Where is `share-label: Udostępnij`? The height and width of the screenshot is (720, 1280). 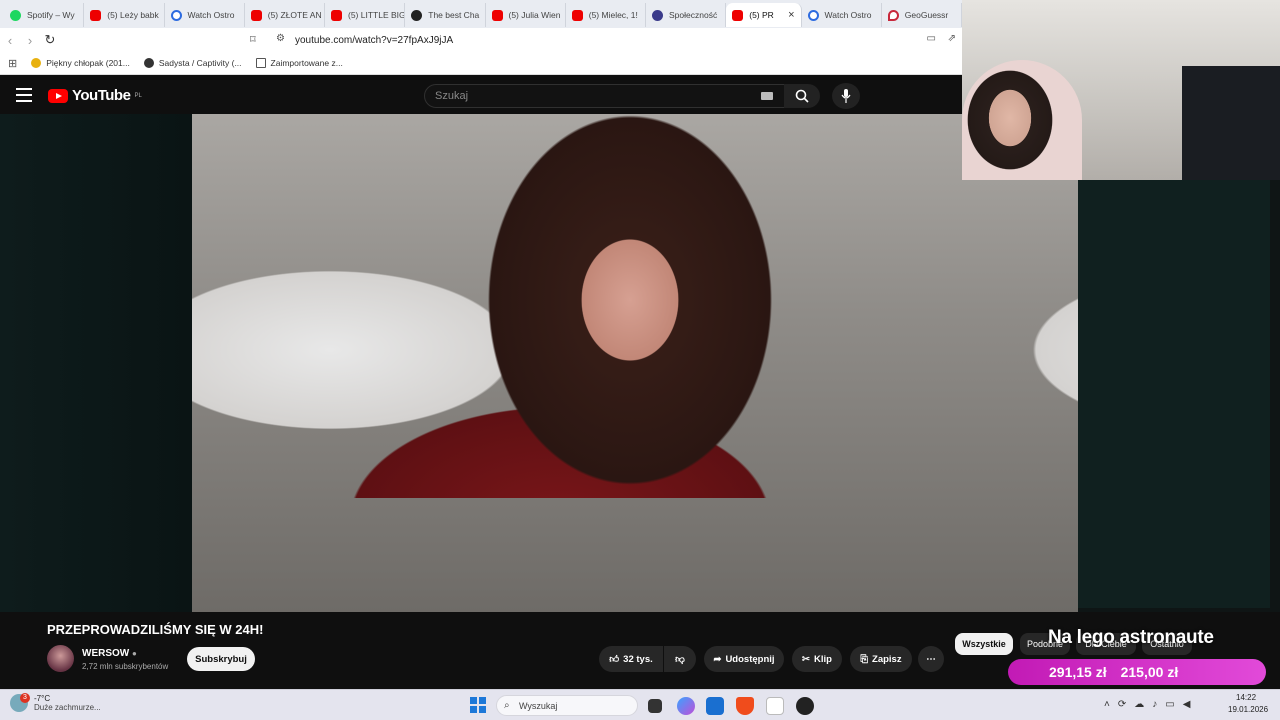 share-label: Udostępnij is located at coordinates (750, 659).